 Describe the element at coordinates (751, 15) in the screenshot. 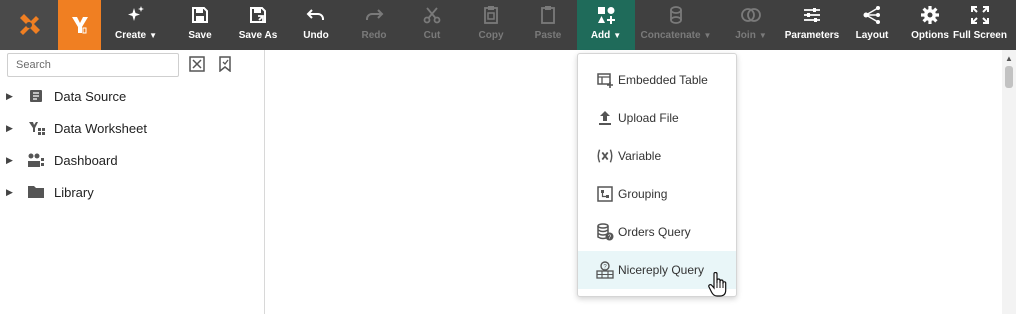

I see `join-icon` at that location.